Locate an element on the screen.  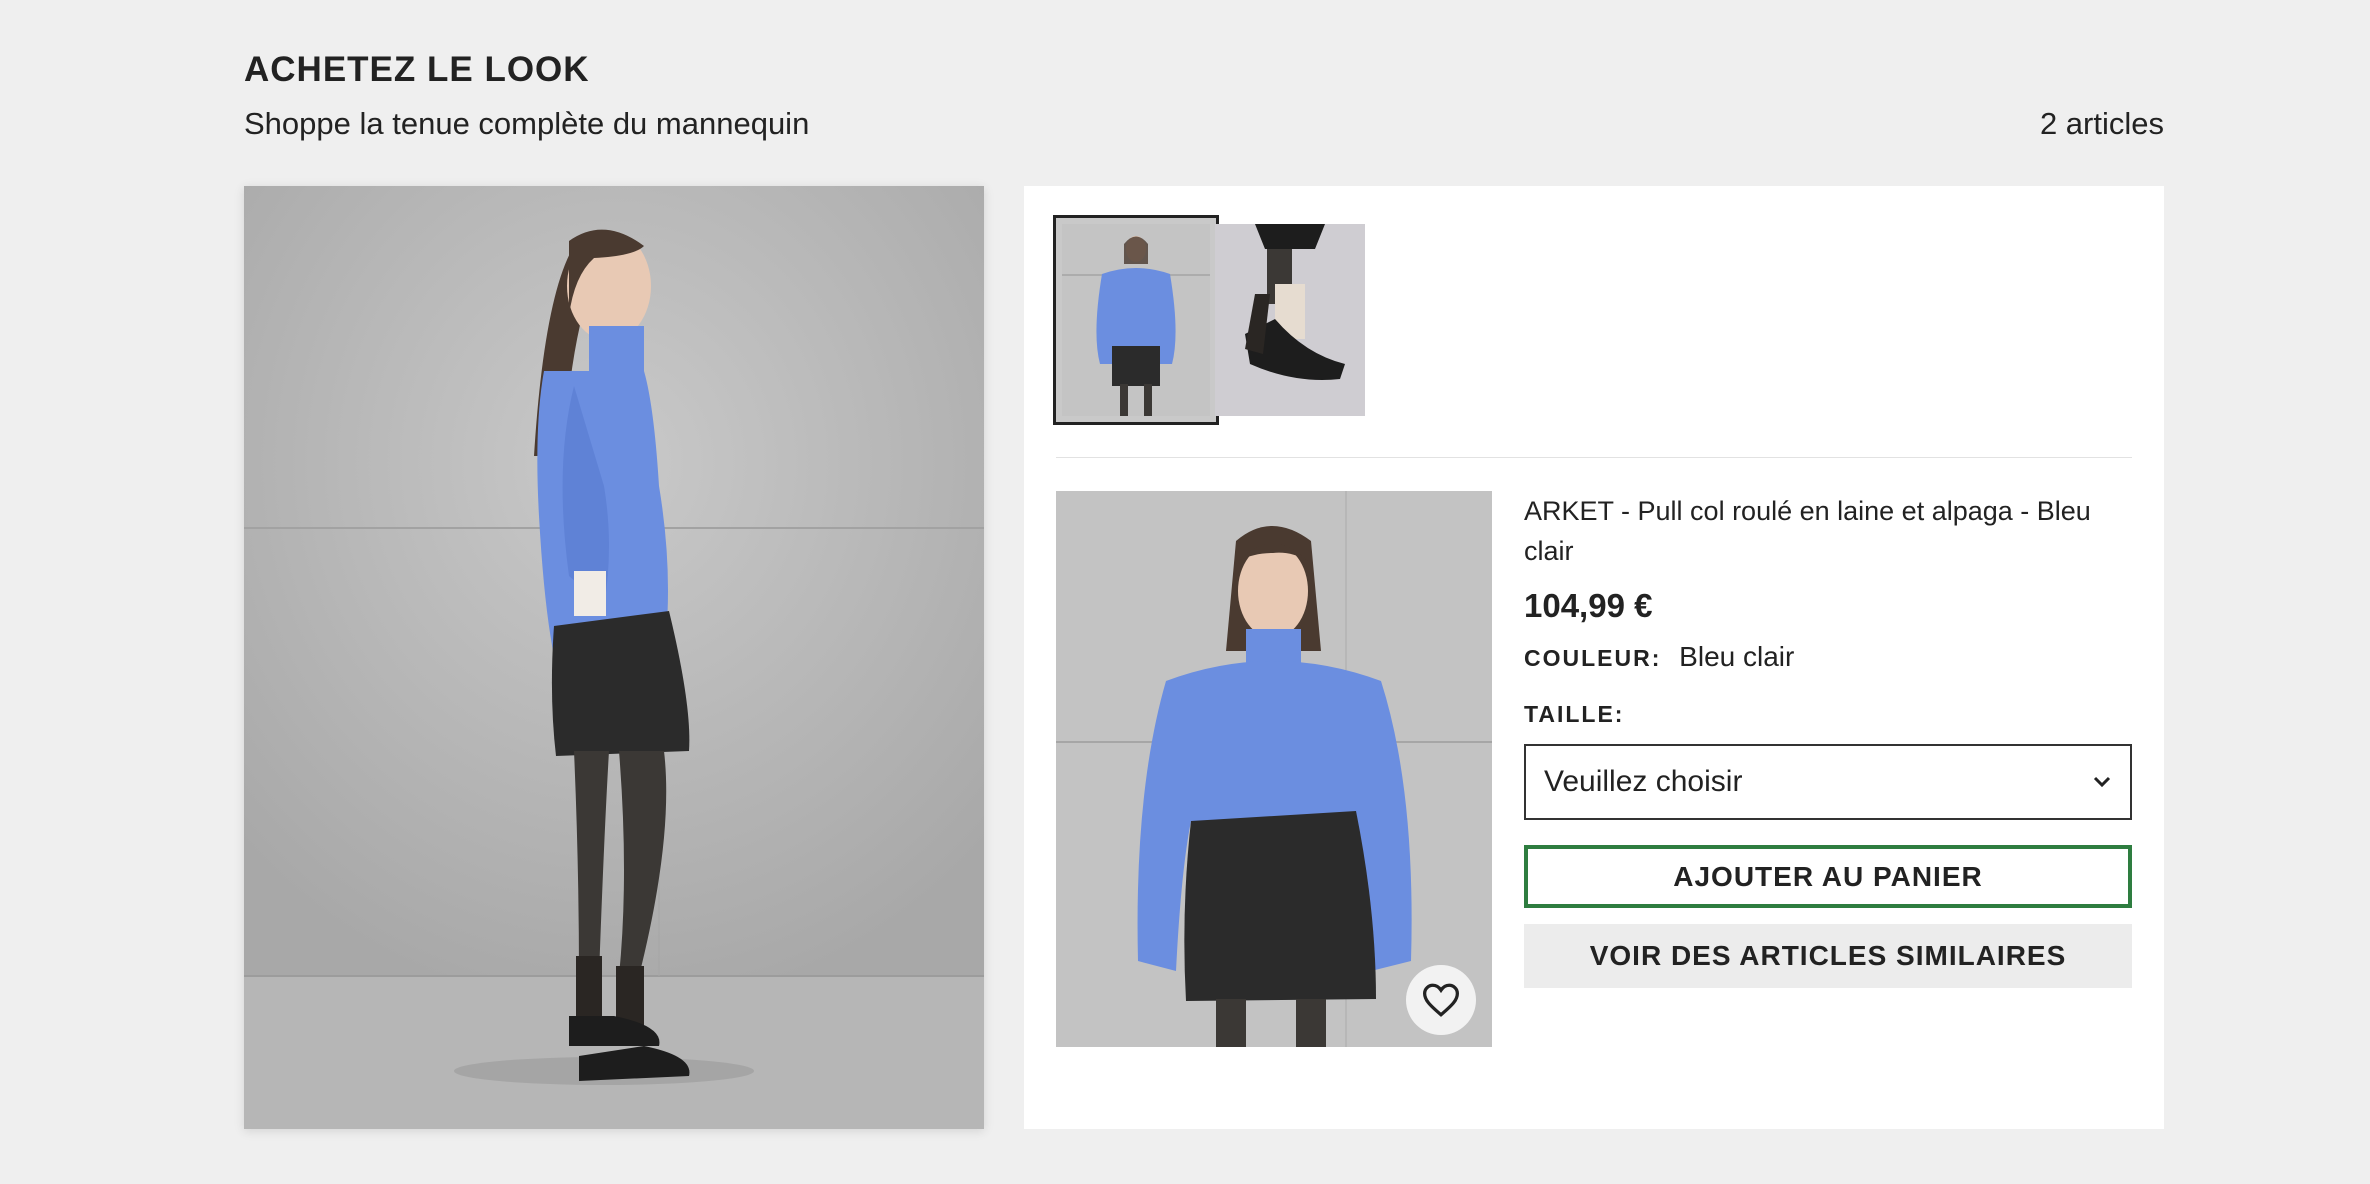
see-similar-button: VOIR DES ARTICLES SIMILAIRES is located at coordinates (1828, 956).